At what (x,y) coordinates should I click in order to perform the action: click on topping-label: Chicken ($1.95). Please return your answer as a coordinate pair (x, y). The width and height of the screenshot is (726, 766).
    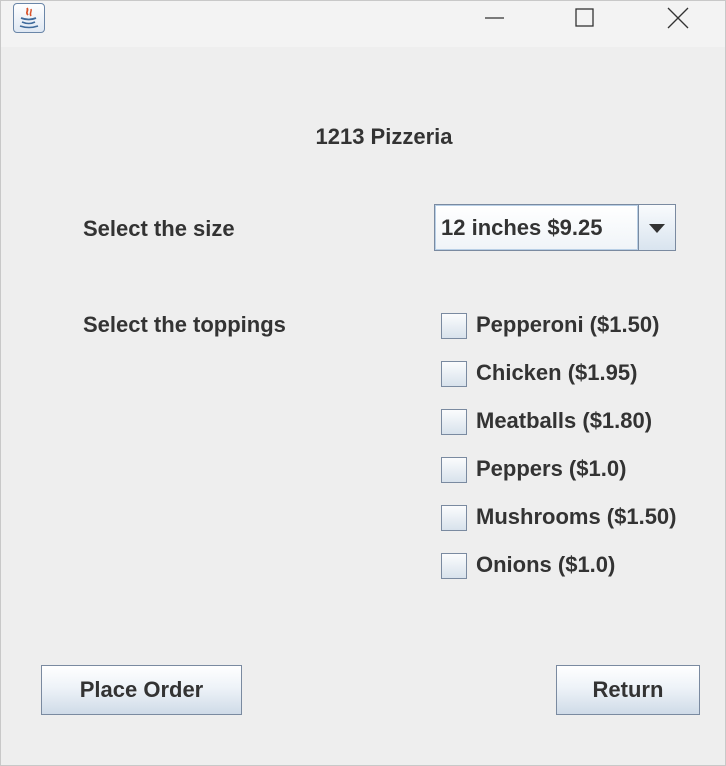
    Looking at the image, I should click on (556, 373).